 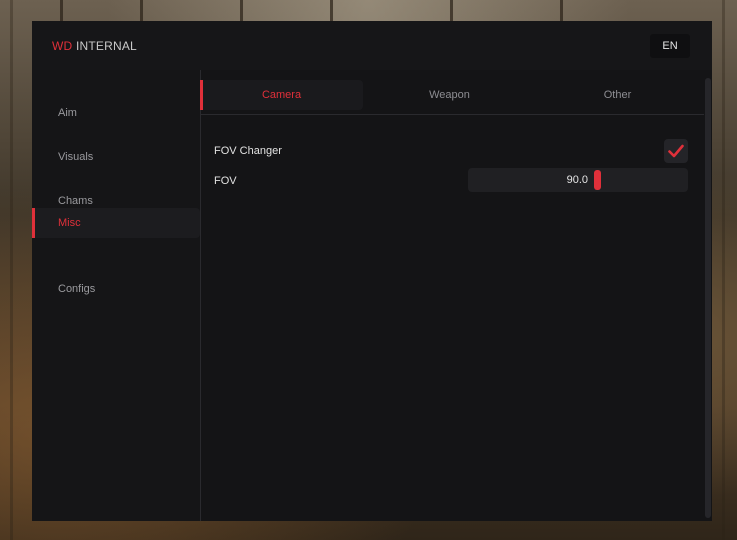 What do you see at coordinates (116, 113) in the screenshot?
I see `sidebar-item-aim: Aim` at bounding box center [116, 113].